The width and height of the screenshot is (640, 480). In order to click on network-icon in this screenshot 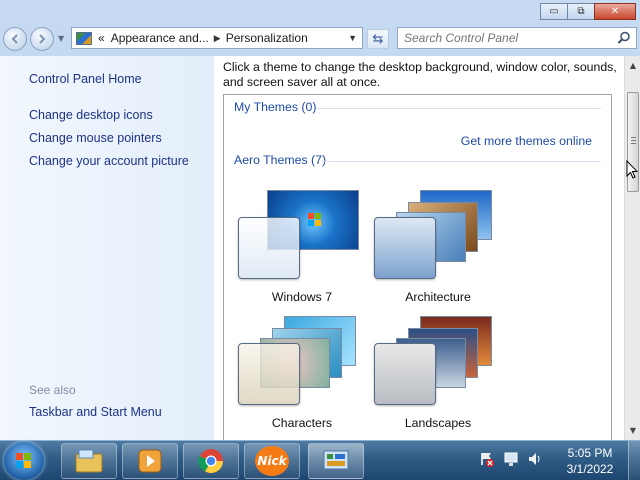, I will do `click(511, 459)`.